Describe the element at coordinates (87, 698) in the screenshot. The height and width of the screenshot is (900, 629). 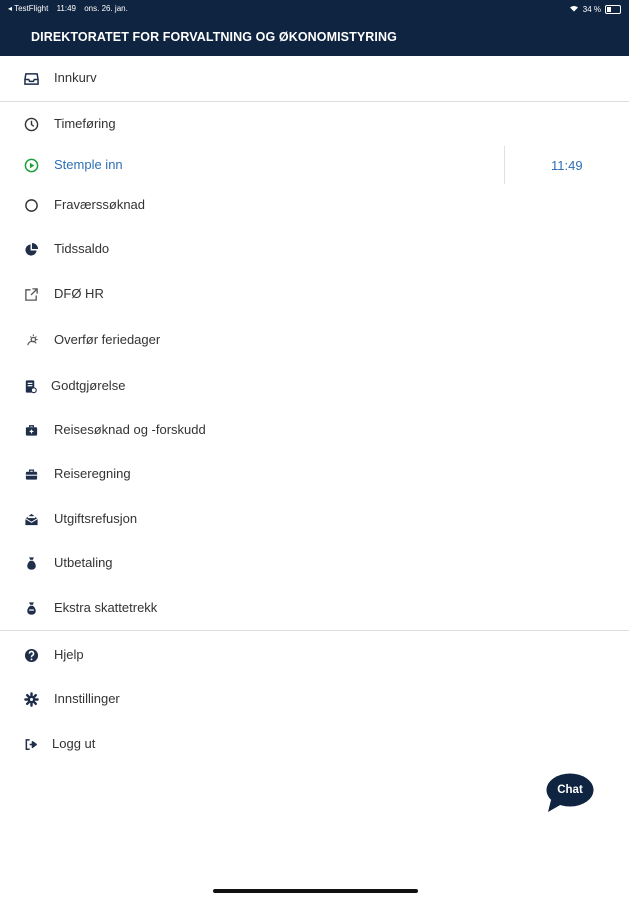
I see `menu-item-label: Innstillinger` at that location.